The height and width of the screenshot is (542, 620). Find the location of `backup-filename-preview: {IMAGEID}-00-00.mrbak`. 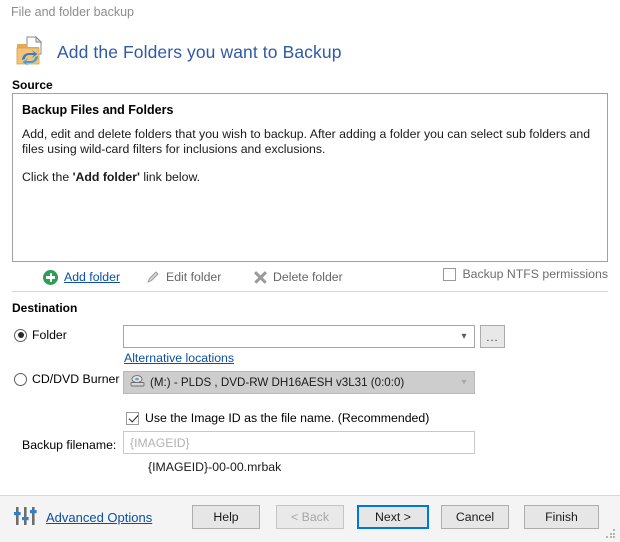

backup-filename-preview: {IMAGEID}-00-00.mrbak is located at coordinates (215, 467).